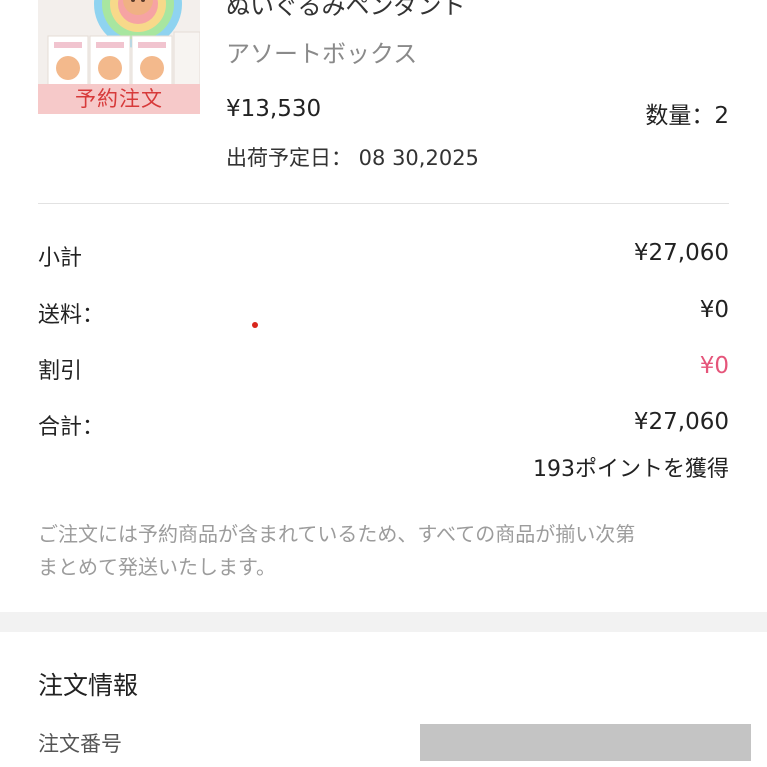 The width and height of the screenshot is (767, 767). Describe the element at coordinates (274, 109) in the screenshot. I see `unit-price: ¥13,530` at that location.